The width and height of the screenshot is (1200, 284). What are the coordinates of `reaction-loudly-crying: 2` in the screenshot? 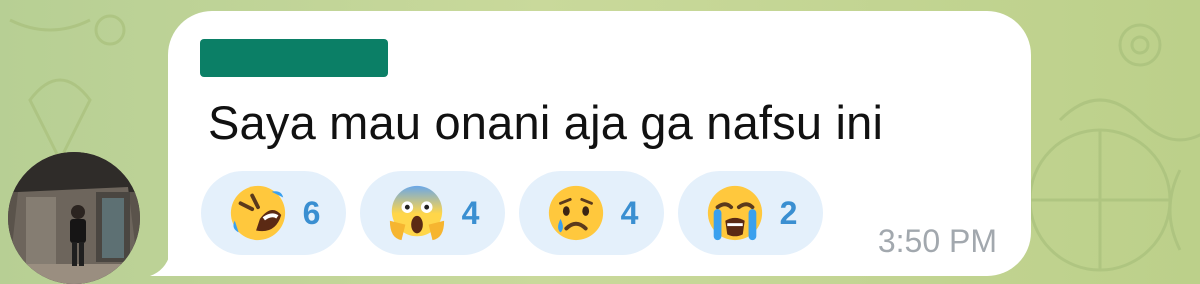 It's located at (750, 213).